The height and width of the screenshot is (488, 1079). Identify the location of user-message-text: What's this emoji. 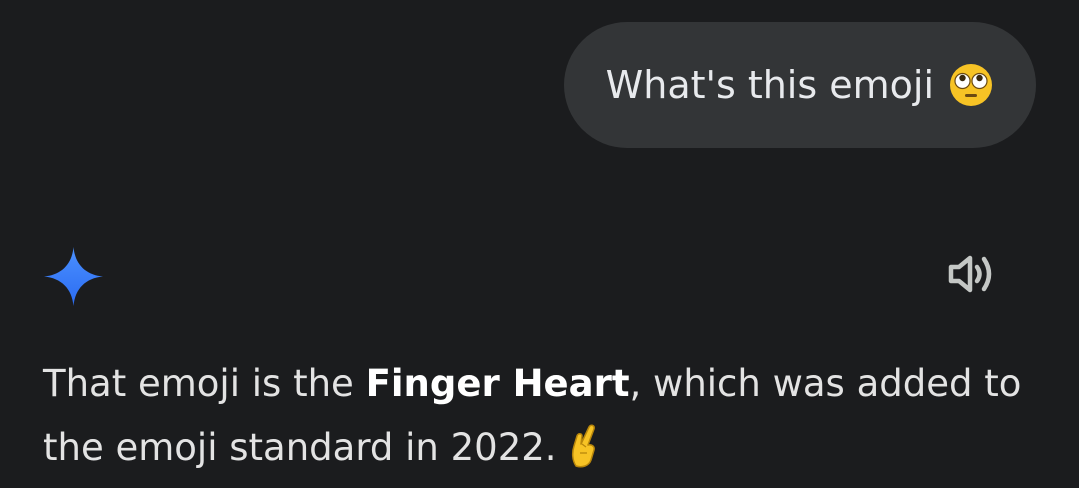
(769, 85).